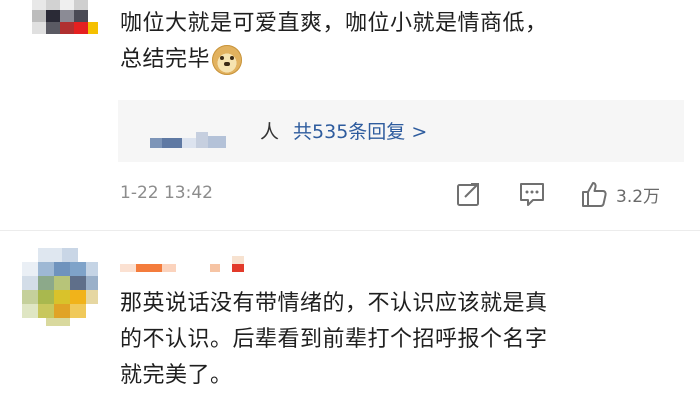 The width and height of the screenshot is (700, 420). I want to click on comment-text: 咖位大就是可爱直爽，咖位小就是情商低， 总结完毕, so click(405, 42).